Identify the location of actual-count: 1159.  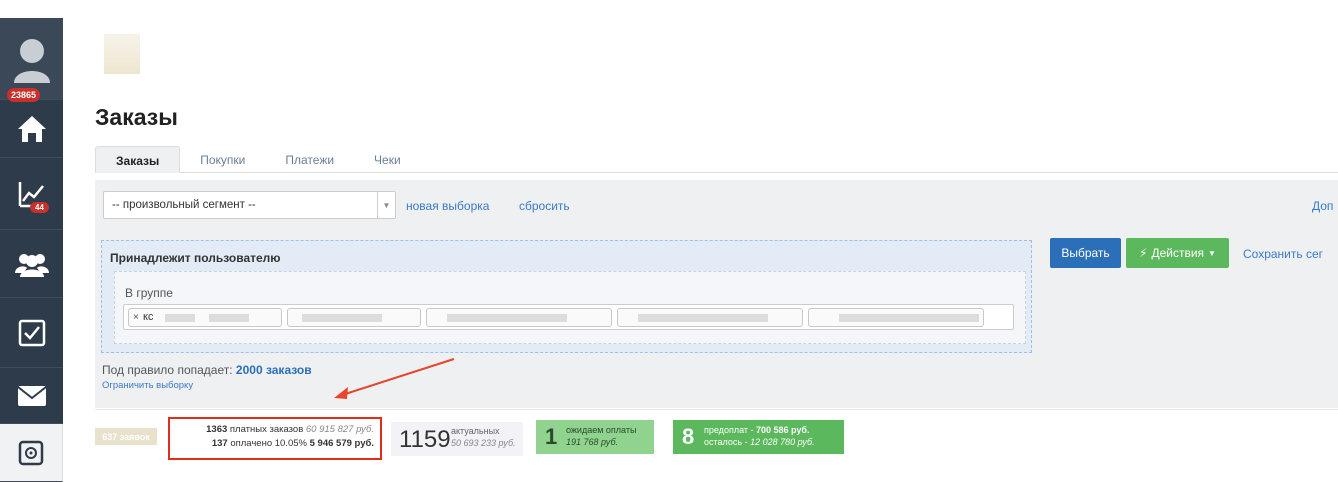
(425, 439).